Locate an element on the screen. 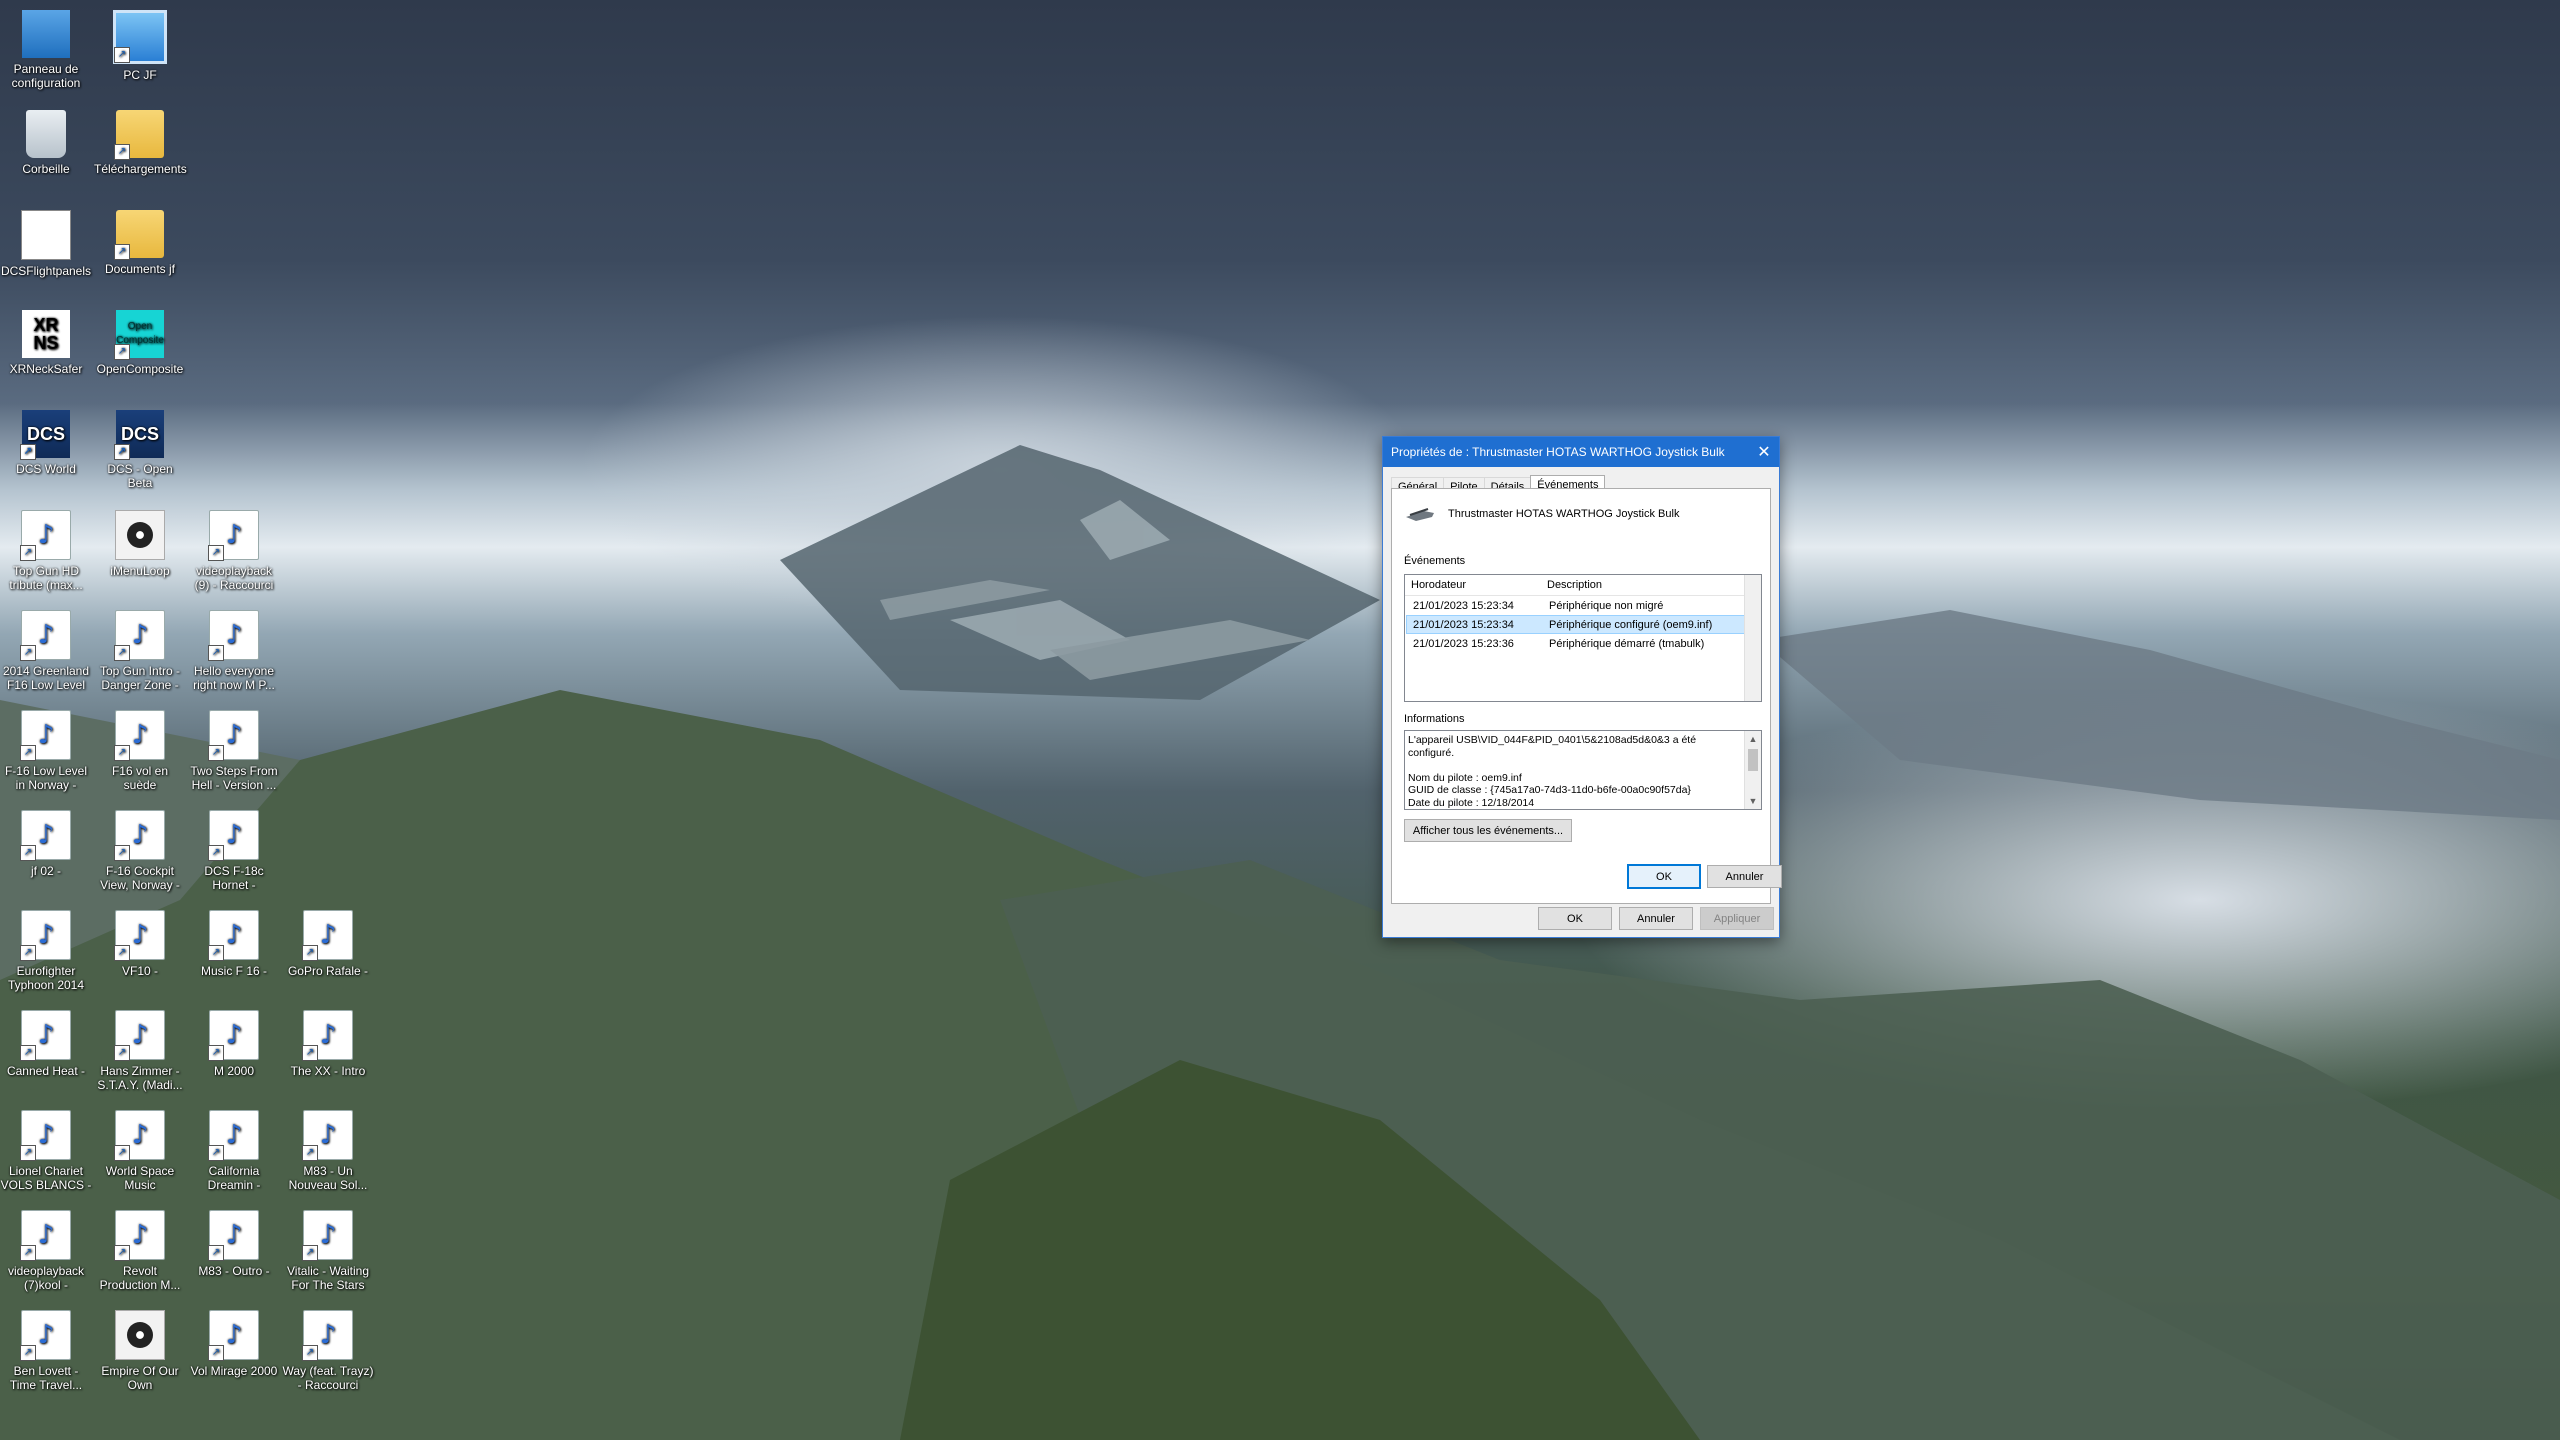 Image resolution: width=2560 pixels, height=1440 pixels. desktop-icon: ↗ Music F 16 - is located at coordinates (234, 944).